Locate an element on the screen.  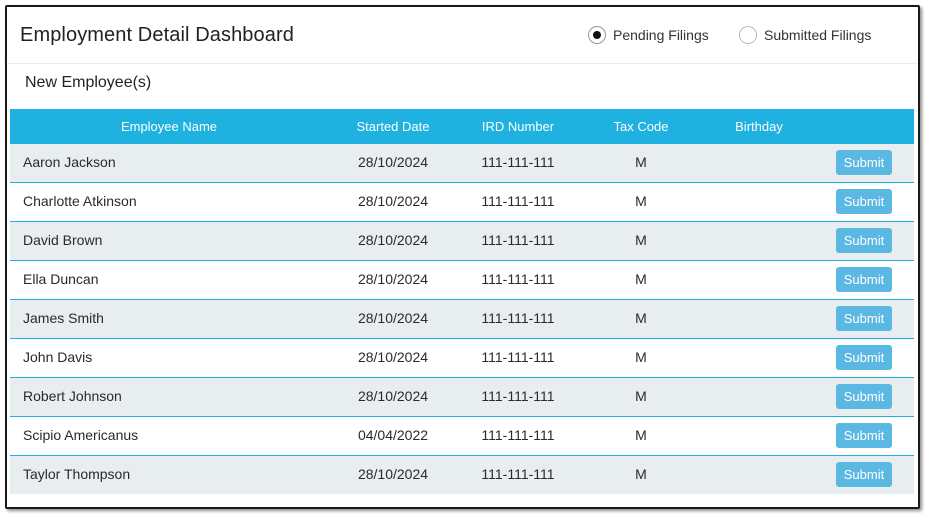
cell-employee-name: David Brown is located at coordinates (63, 240).